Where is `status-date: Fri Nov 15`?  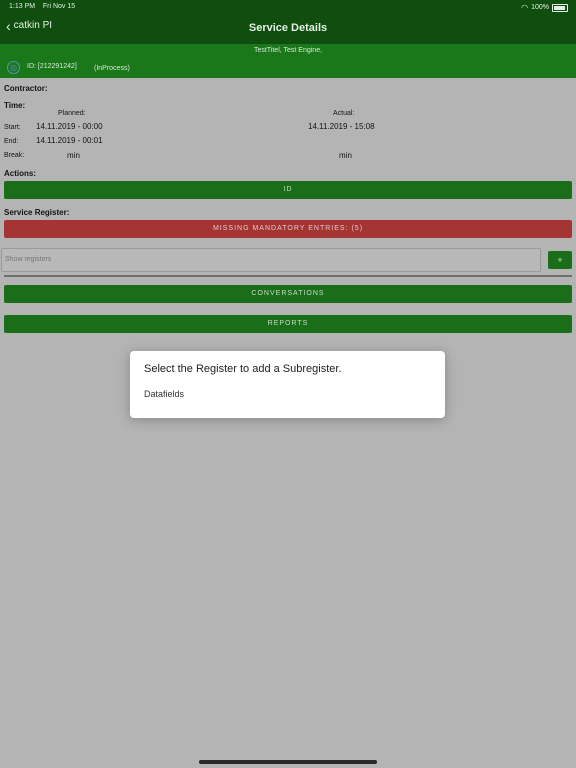 status-date: Fri Nov 15 is located at coordinates (59, 6).